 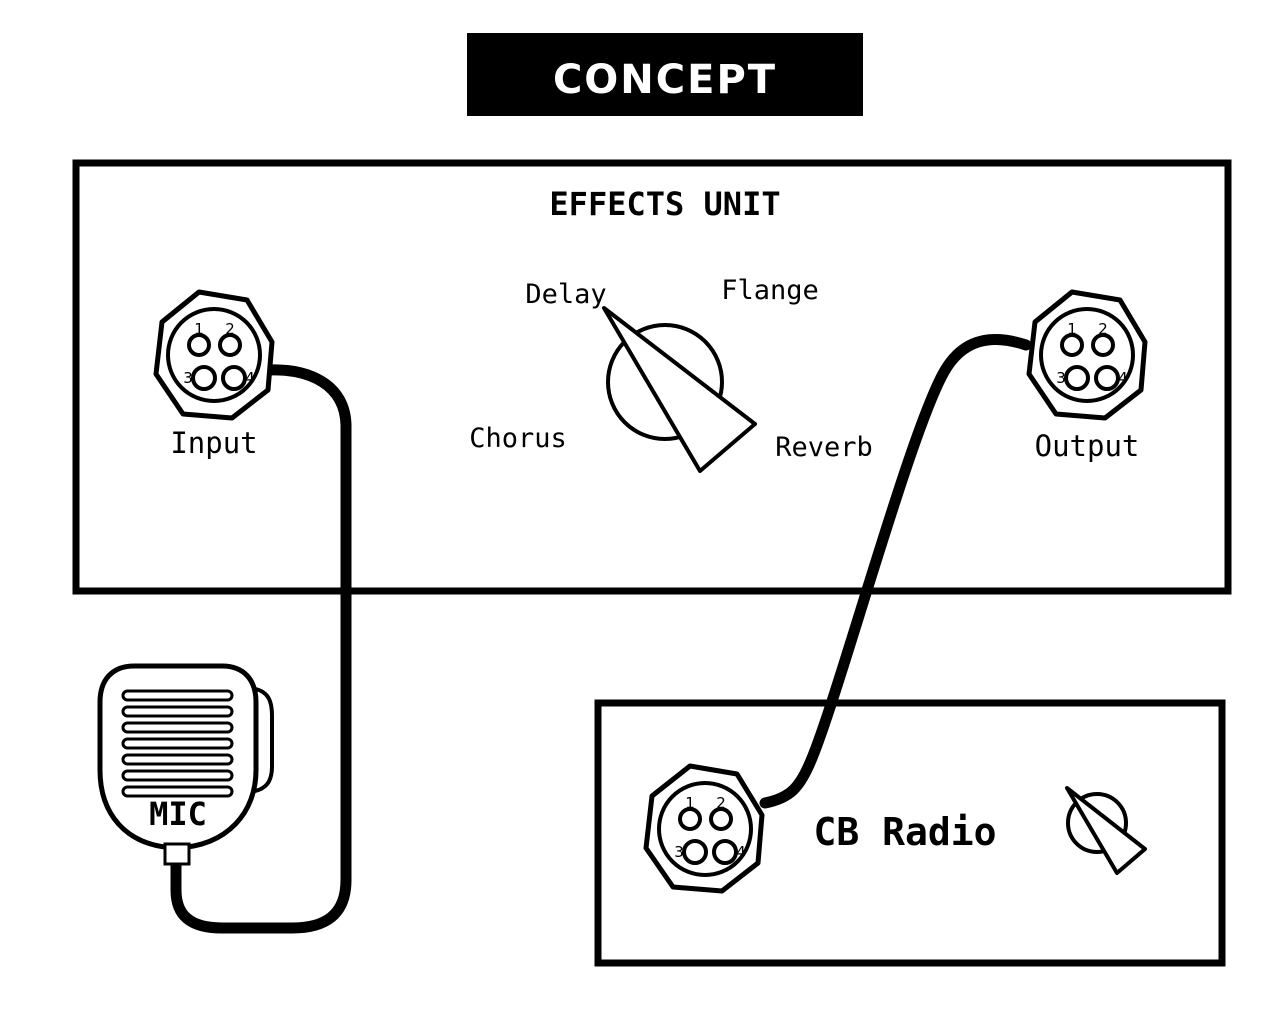 What do you see at coordinates (904, 832) in the screenshot?
I see `cb-radio-title: CB Radio` at bounding box center [904, 832].